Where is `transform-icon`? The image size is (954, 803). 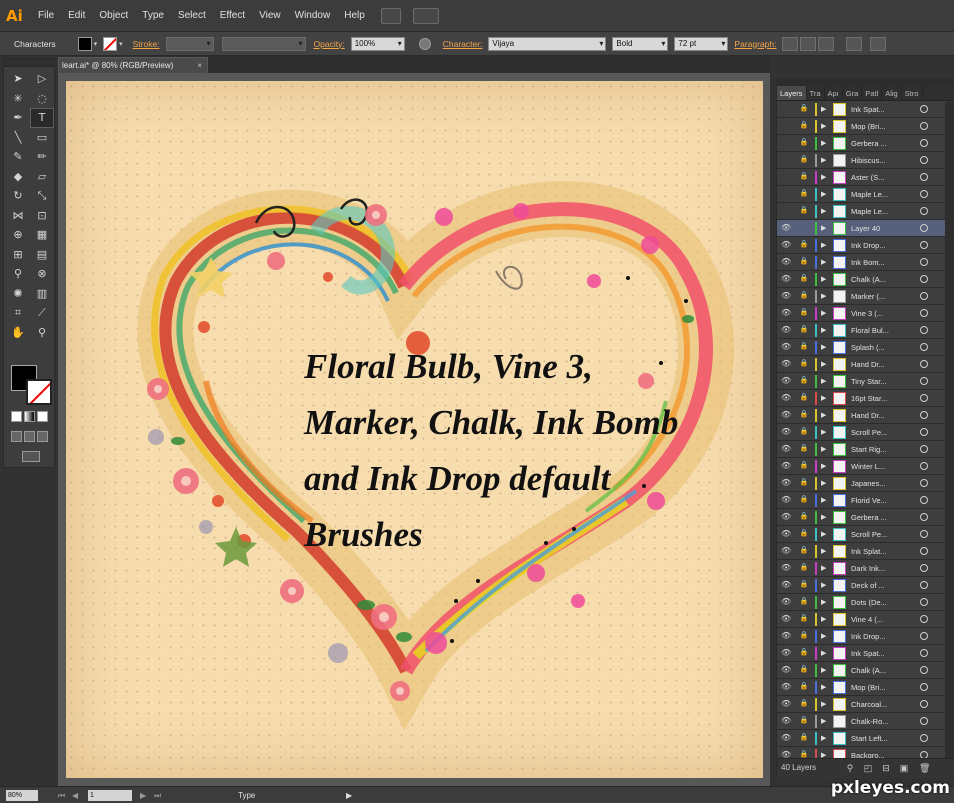 transform-icon is located at coordinates (854, 43).